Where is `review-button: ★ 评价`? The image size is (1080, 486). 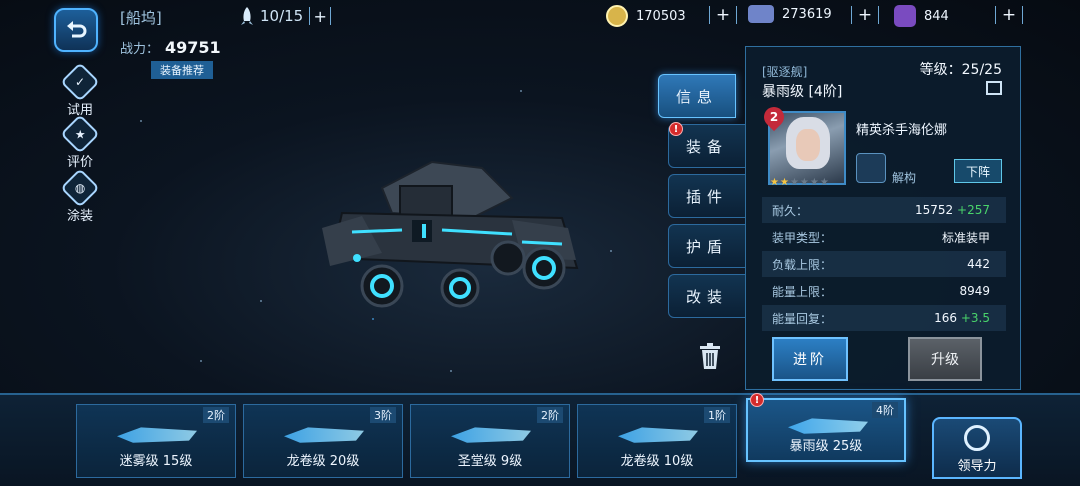 review-button: ★ 评价 is located at coordinates (80, 142).